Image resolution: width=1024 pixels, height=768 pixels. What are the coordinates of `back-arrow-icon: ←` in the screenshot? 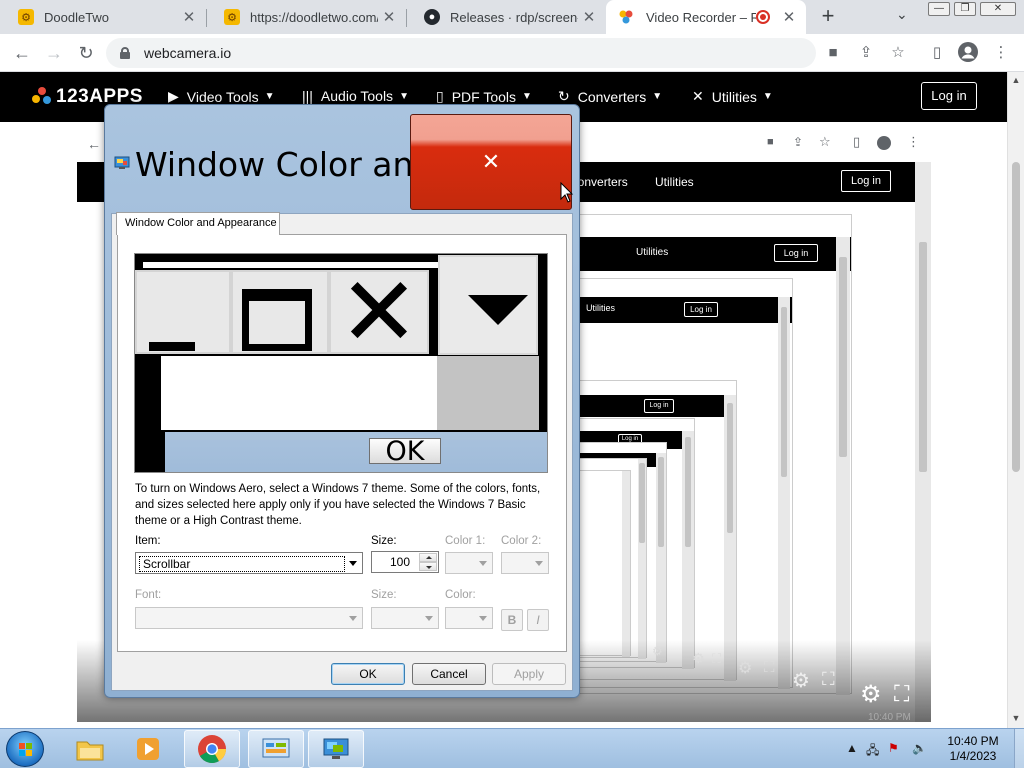 It's located at (22, 53).